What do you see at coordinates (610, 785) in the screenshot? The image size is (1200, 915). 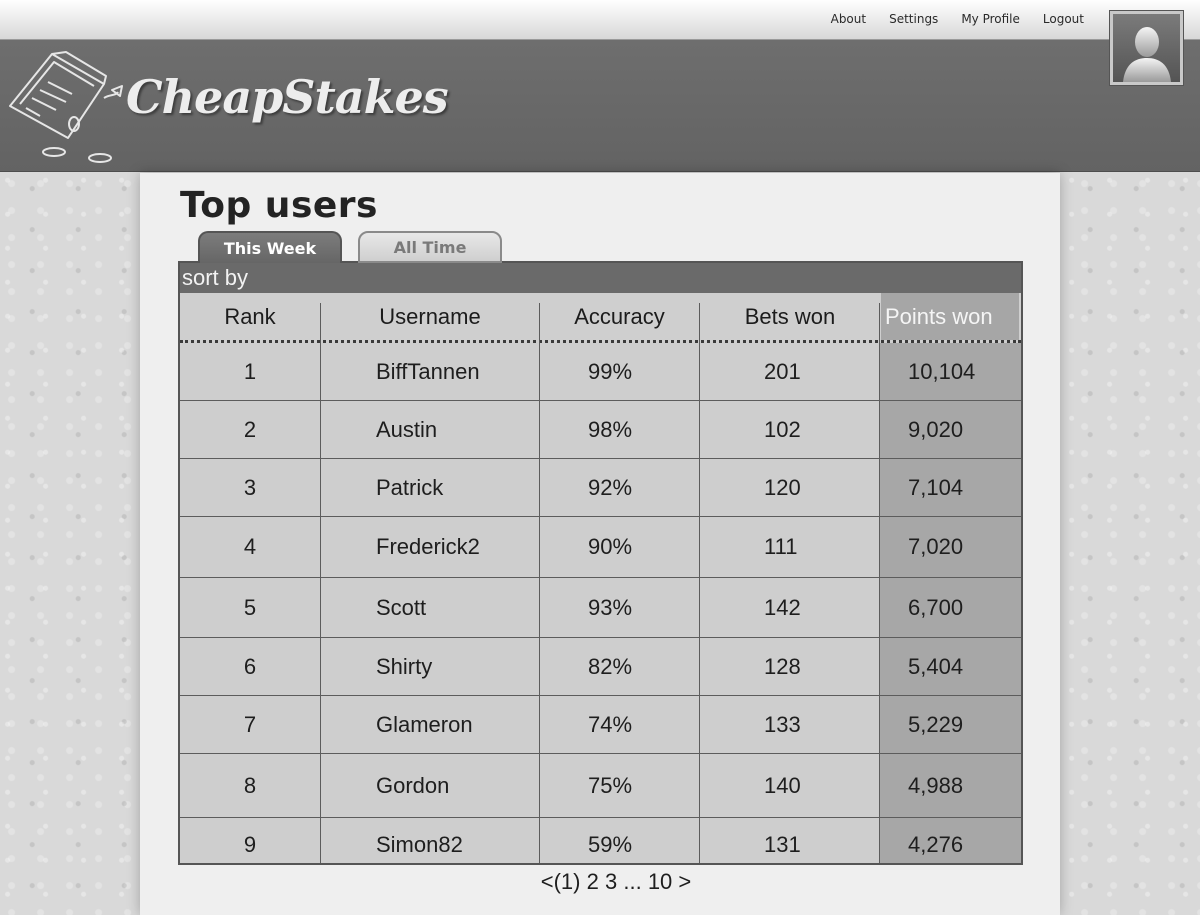 I see `cell-accuracy: 75%` at bounding box center [610, 785].